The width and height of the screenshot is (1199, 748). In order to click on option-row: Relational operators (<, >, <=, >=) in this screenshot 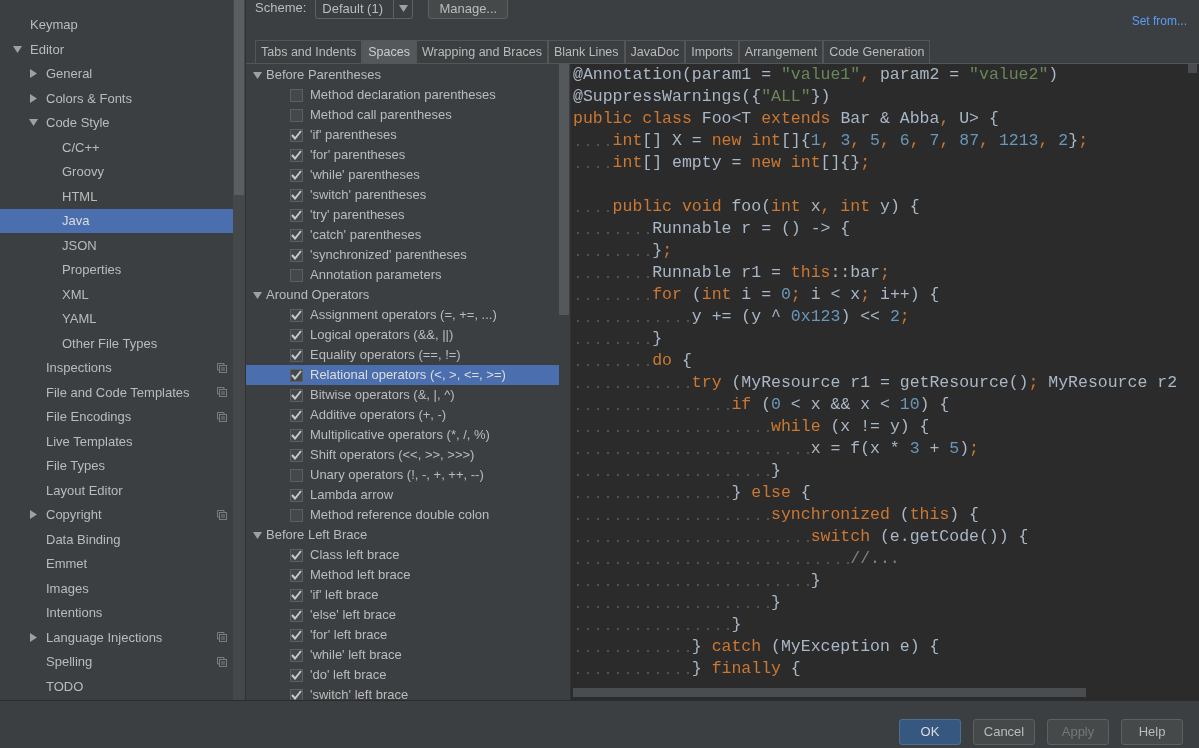, I will do `click(402, 375)`.